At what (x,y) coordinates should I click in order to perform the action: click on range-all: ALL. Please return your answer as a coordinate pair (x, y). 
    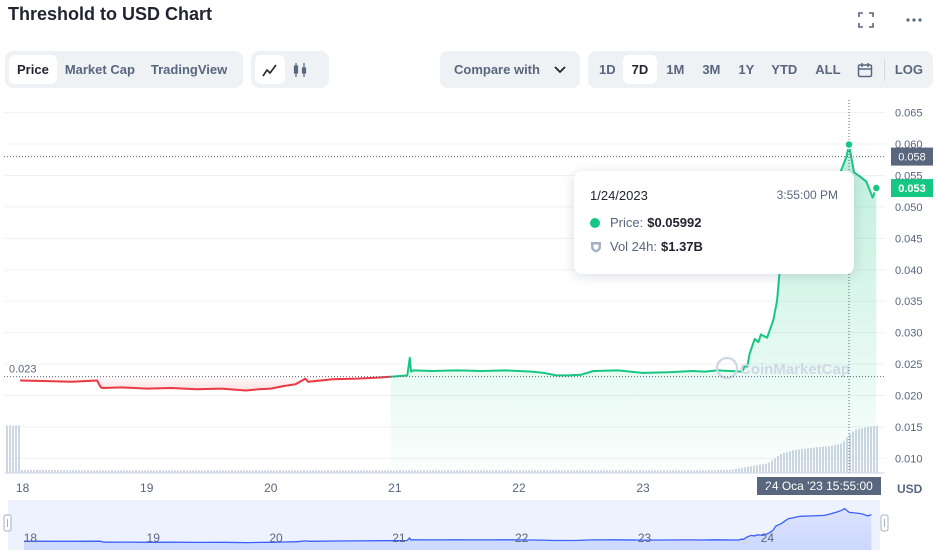
    Looking at the image, I should click on (827, 69).